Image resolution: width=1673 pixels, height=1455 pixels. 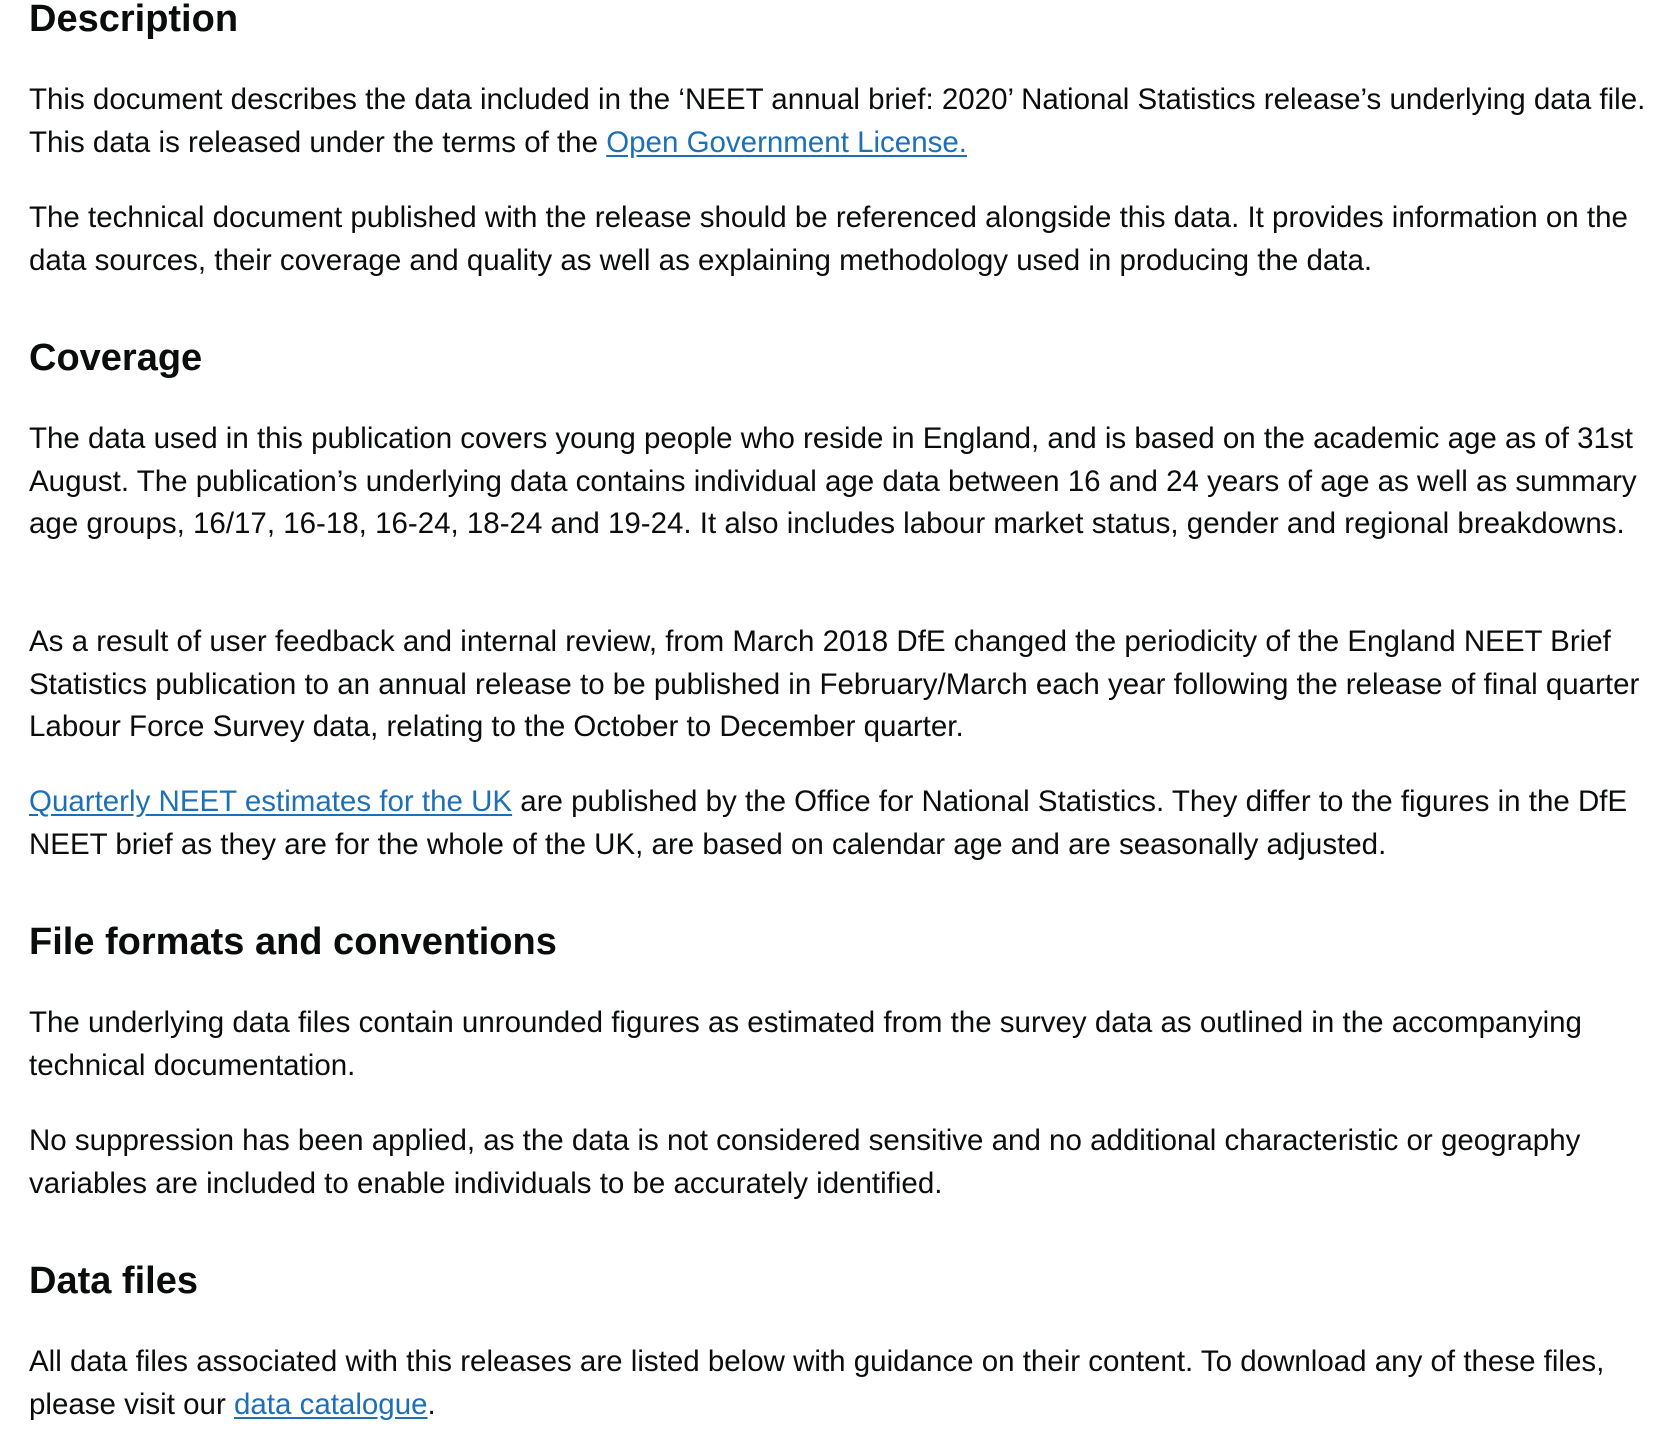 I want to click on data-files-heading: Data files, so click(x=113, y=1281).